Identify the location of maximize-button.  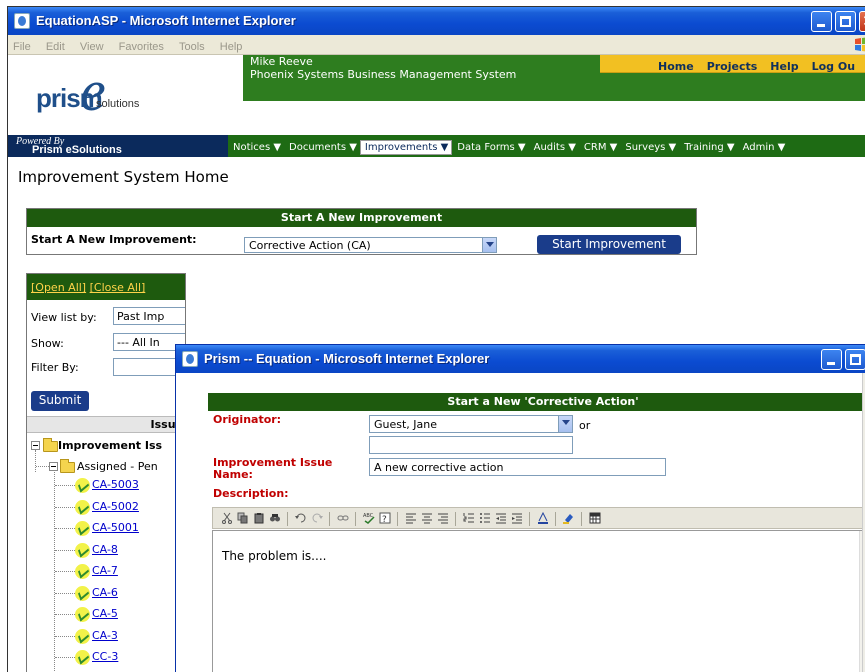
(845, 21).